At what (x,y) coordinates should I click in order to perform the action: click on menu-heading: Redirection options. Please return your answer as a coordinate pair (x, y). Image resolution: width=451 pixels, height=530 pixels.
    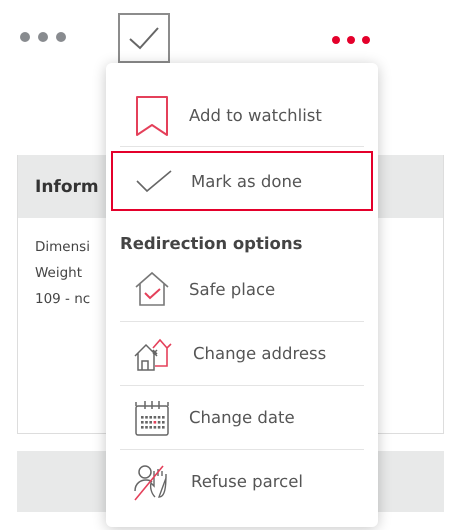
    Looking at the image, I should click on (212, 244).